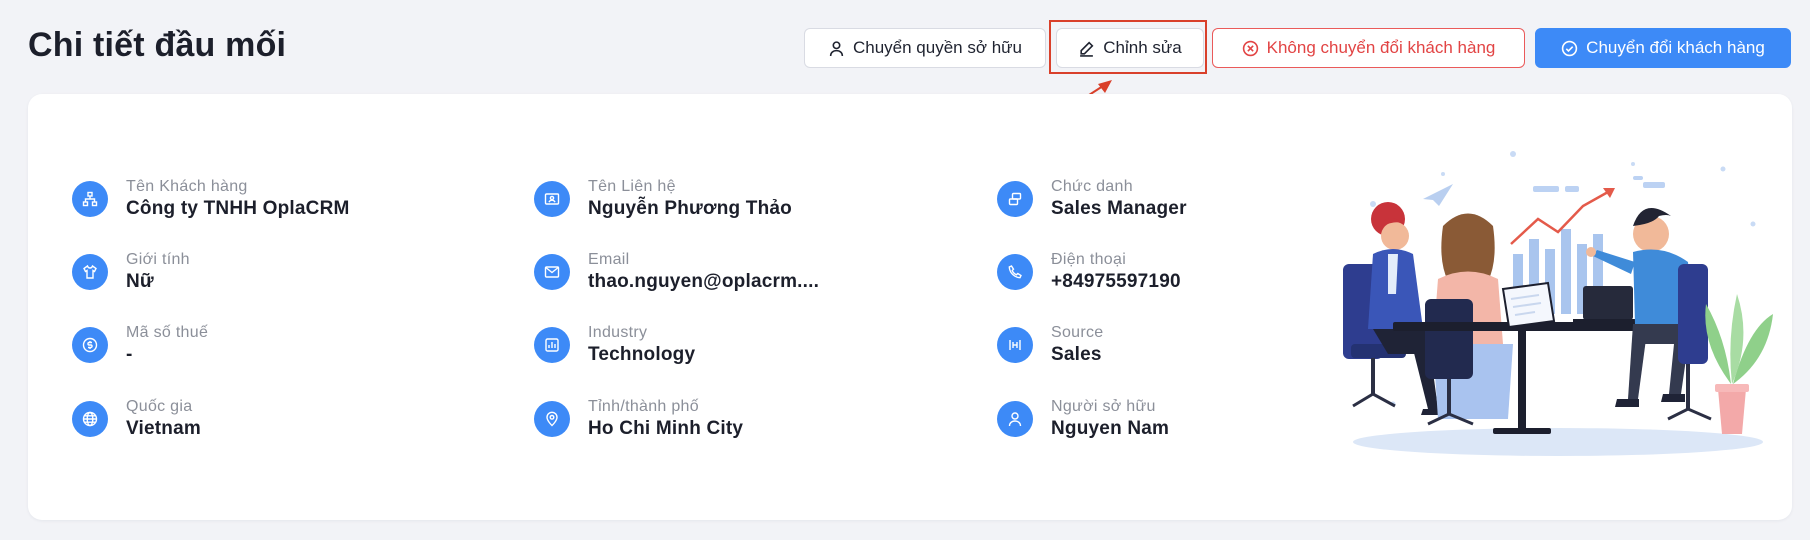 The image size is (1810, 540). Describe the element at coordinates (1015, 272) in the screenshot. I see `phone-icon` at that location.